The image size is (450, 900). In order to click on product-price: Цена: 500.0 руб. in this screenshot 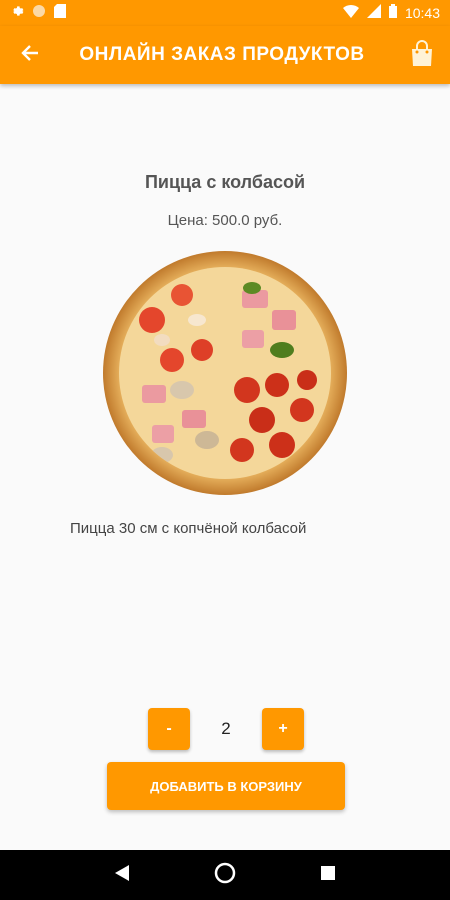, I will do `click(225, 220)`.